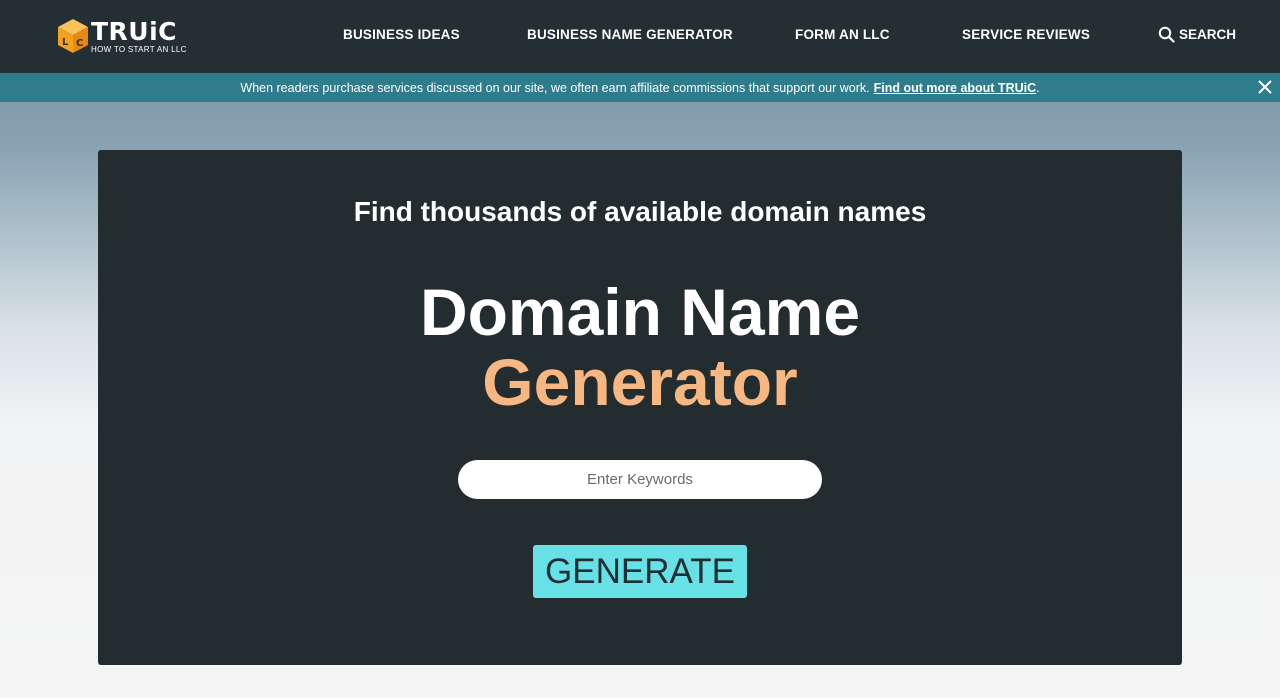  What do you see at coordinates (1166, 34) in the screenshot?
I see `search-icon` at bounding box center [1166, 34].